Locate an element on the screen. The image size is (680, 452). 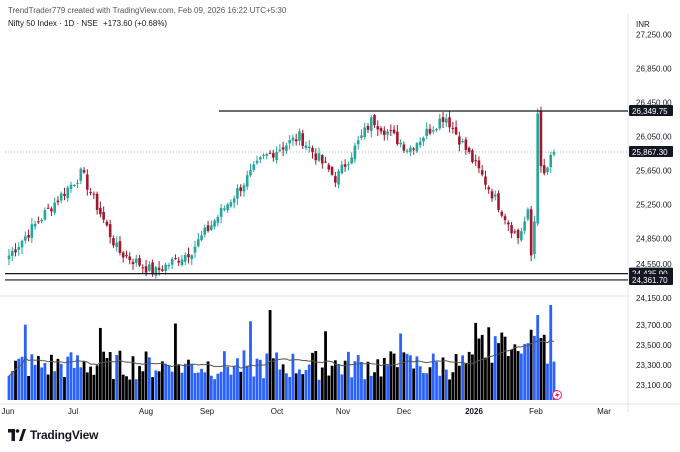
x-tick-label: Mar is located at coordinates (604, 411).